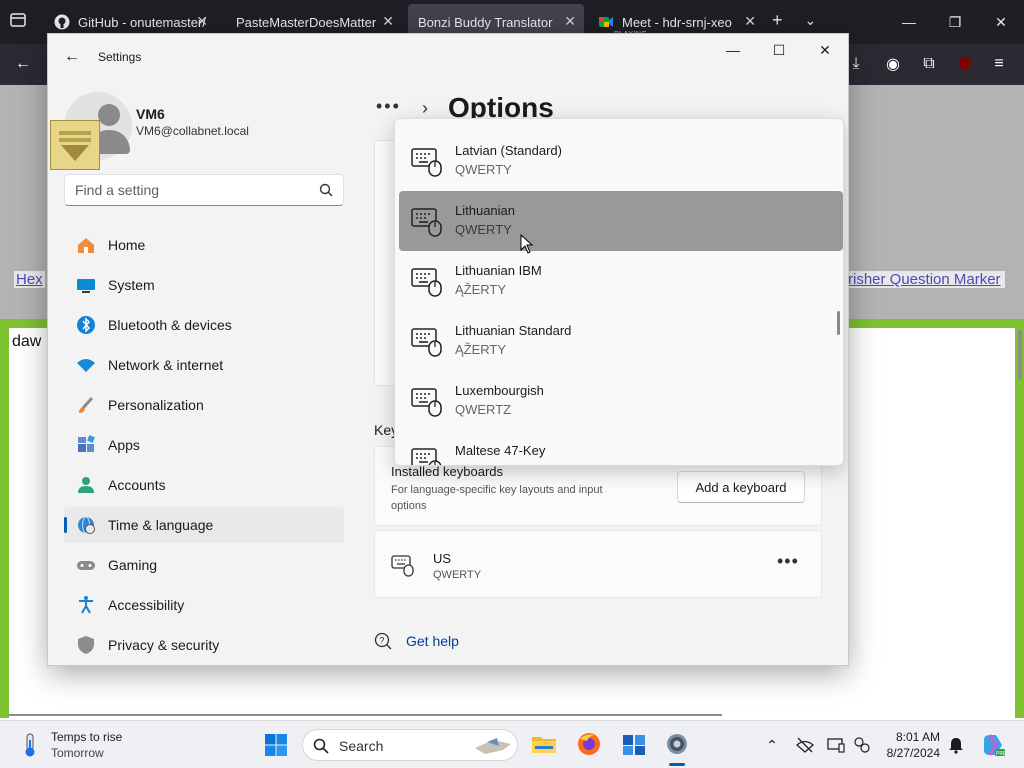  What do you see at coordinates (204, 365) in the screenshot?
I see `nav-item-network: Network & internet` at bounding box center [204, 365].